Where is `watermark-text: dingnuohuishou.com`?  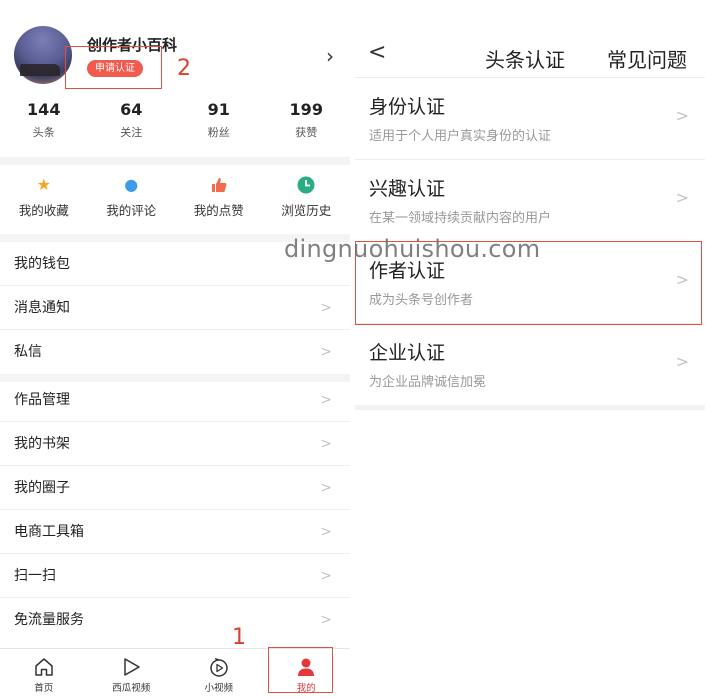
watermark-text: dingnuohuishou.com is located at coordinates (412, 249).